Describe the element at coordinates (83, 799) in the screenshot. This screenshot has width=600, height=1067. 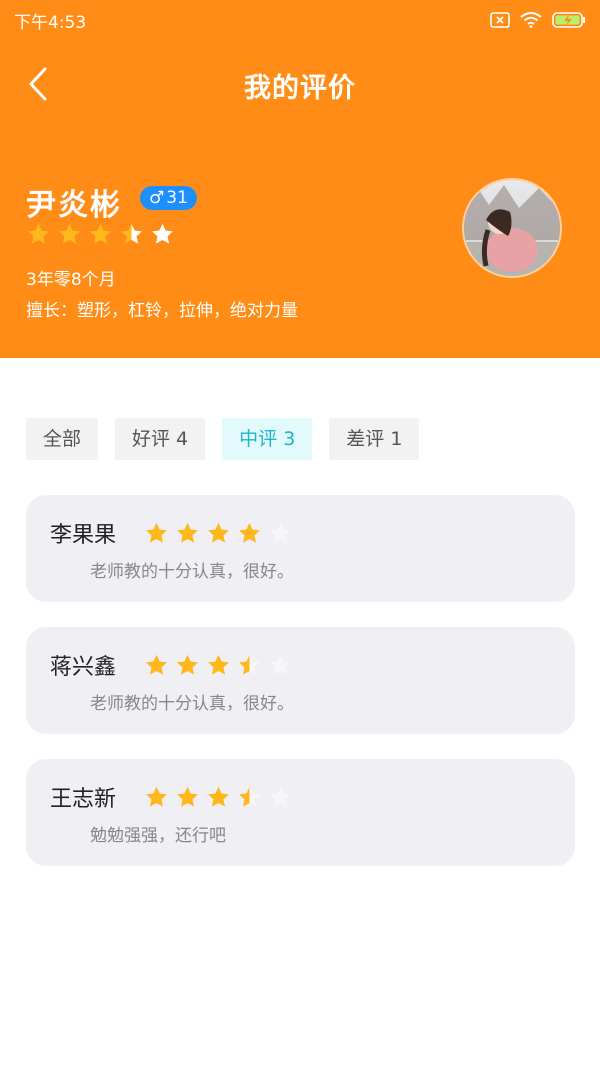
I see `reviewer-name: 王志新` at that location.